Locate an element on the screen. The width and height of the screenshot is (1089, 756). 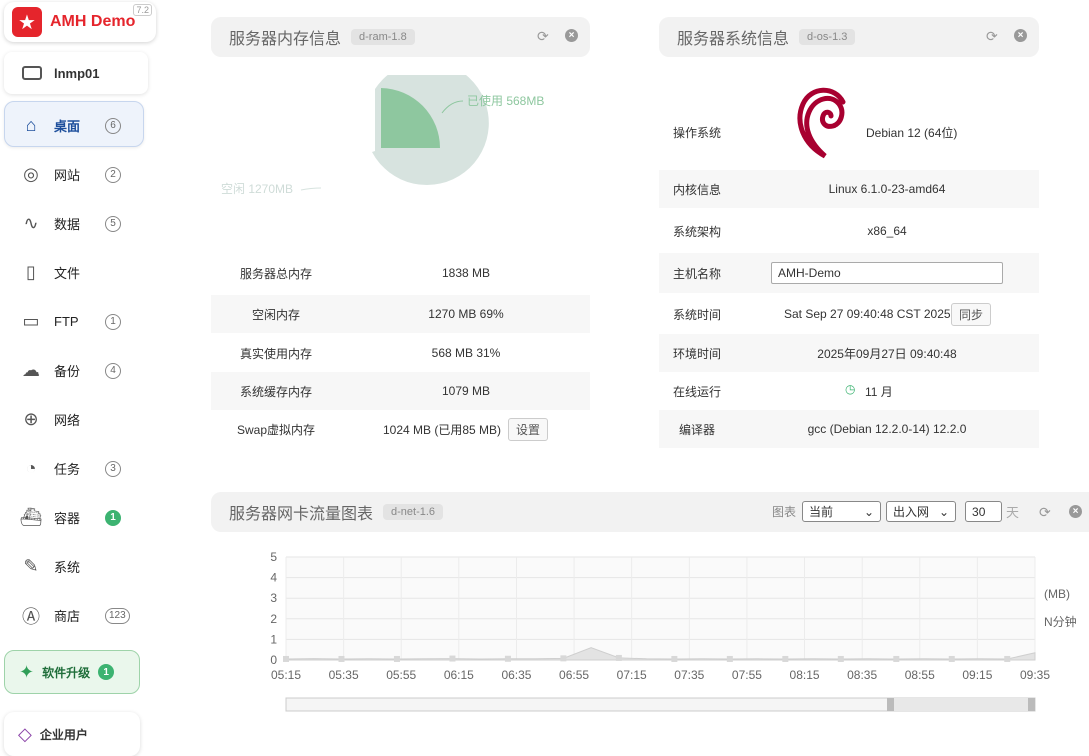
ram-panel-tag: d-ram-1.8 is located at coordinates (383, 37).